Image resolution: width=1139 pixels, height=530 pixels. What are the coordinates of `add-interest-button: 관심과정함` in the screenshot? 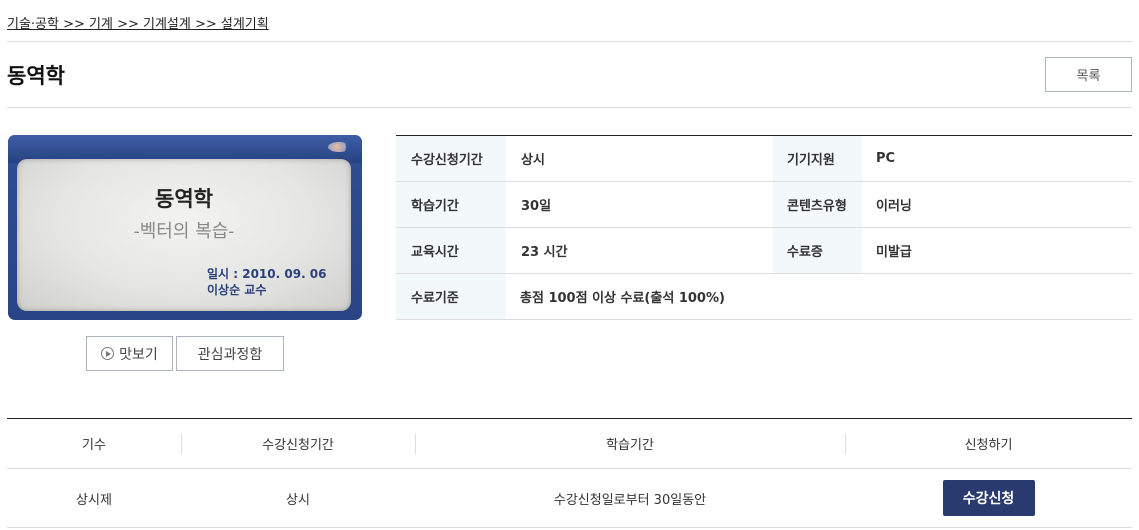 It's located at (230, 353).